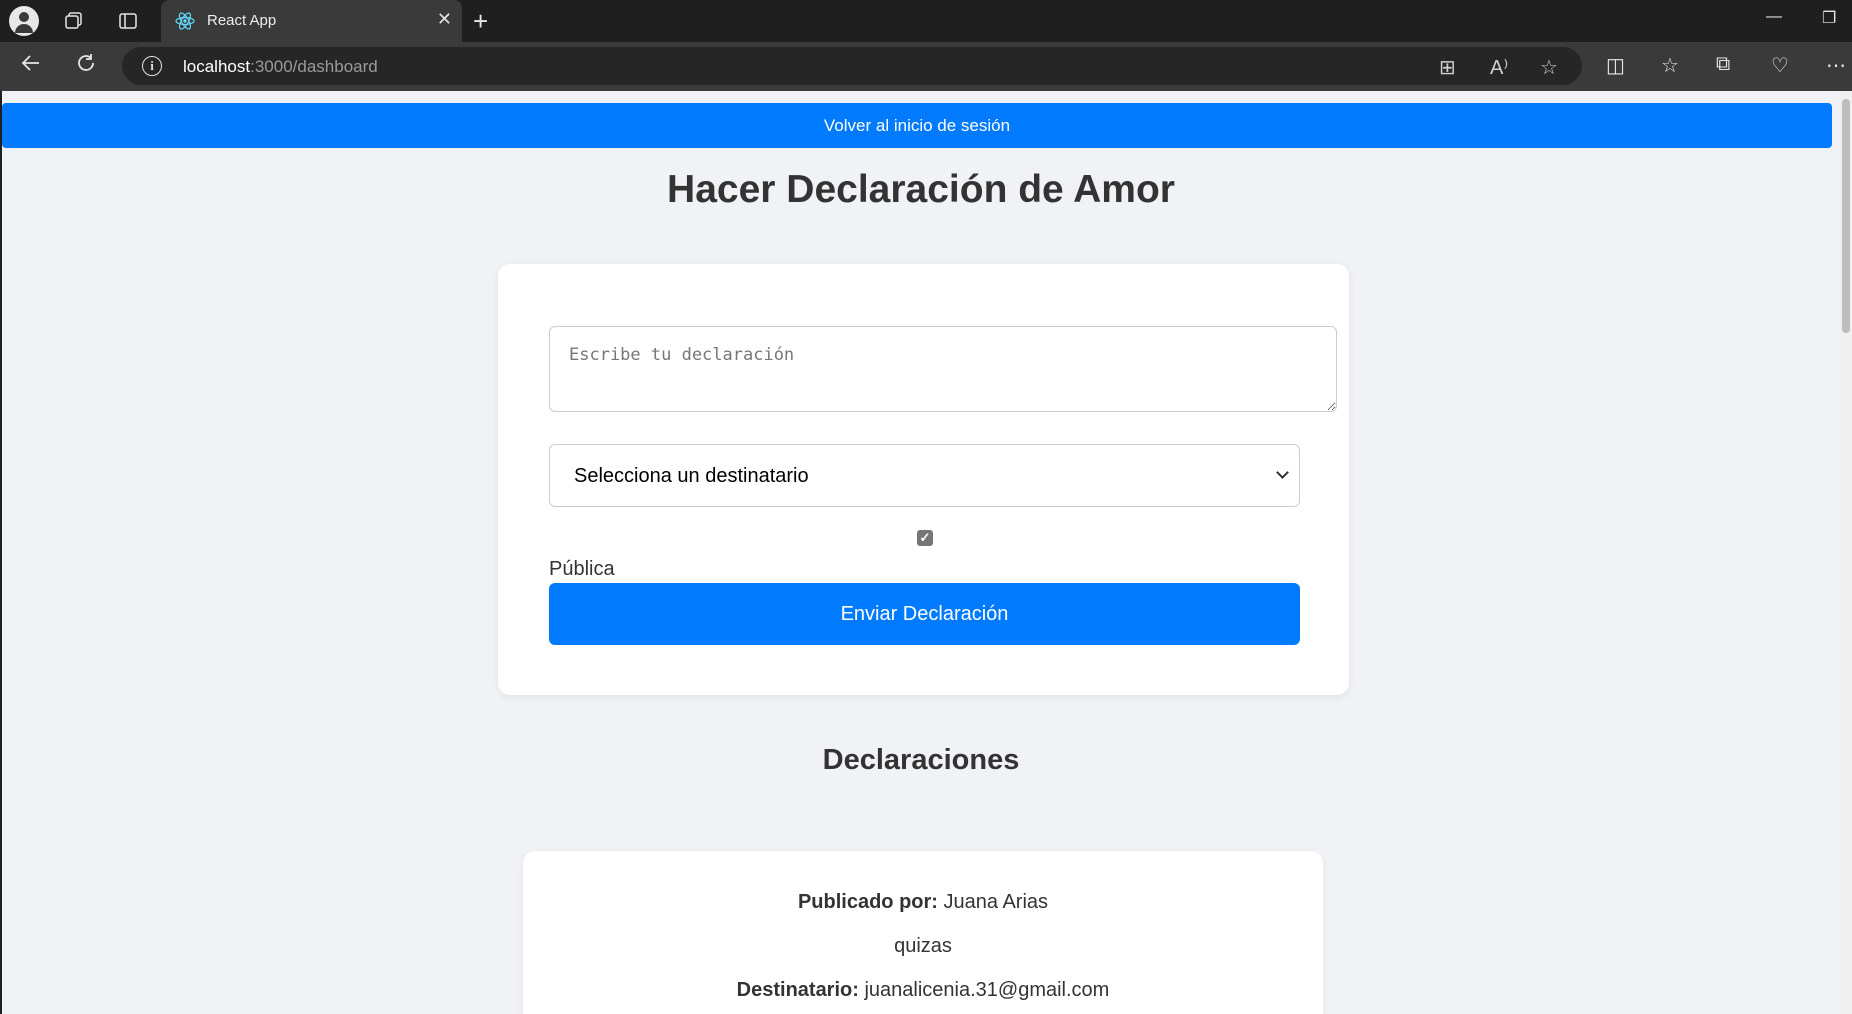 This screenshot has height=1014, width=1852. What do you see at coordinates (1846, 216) in the screenshot?
I see `scrollbar-thumb` at bounding box center [1846, 216].